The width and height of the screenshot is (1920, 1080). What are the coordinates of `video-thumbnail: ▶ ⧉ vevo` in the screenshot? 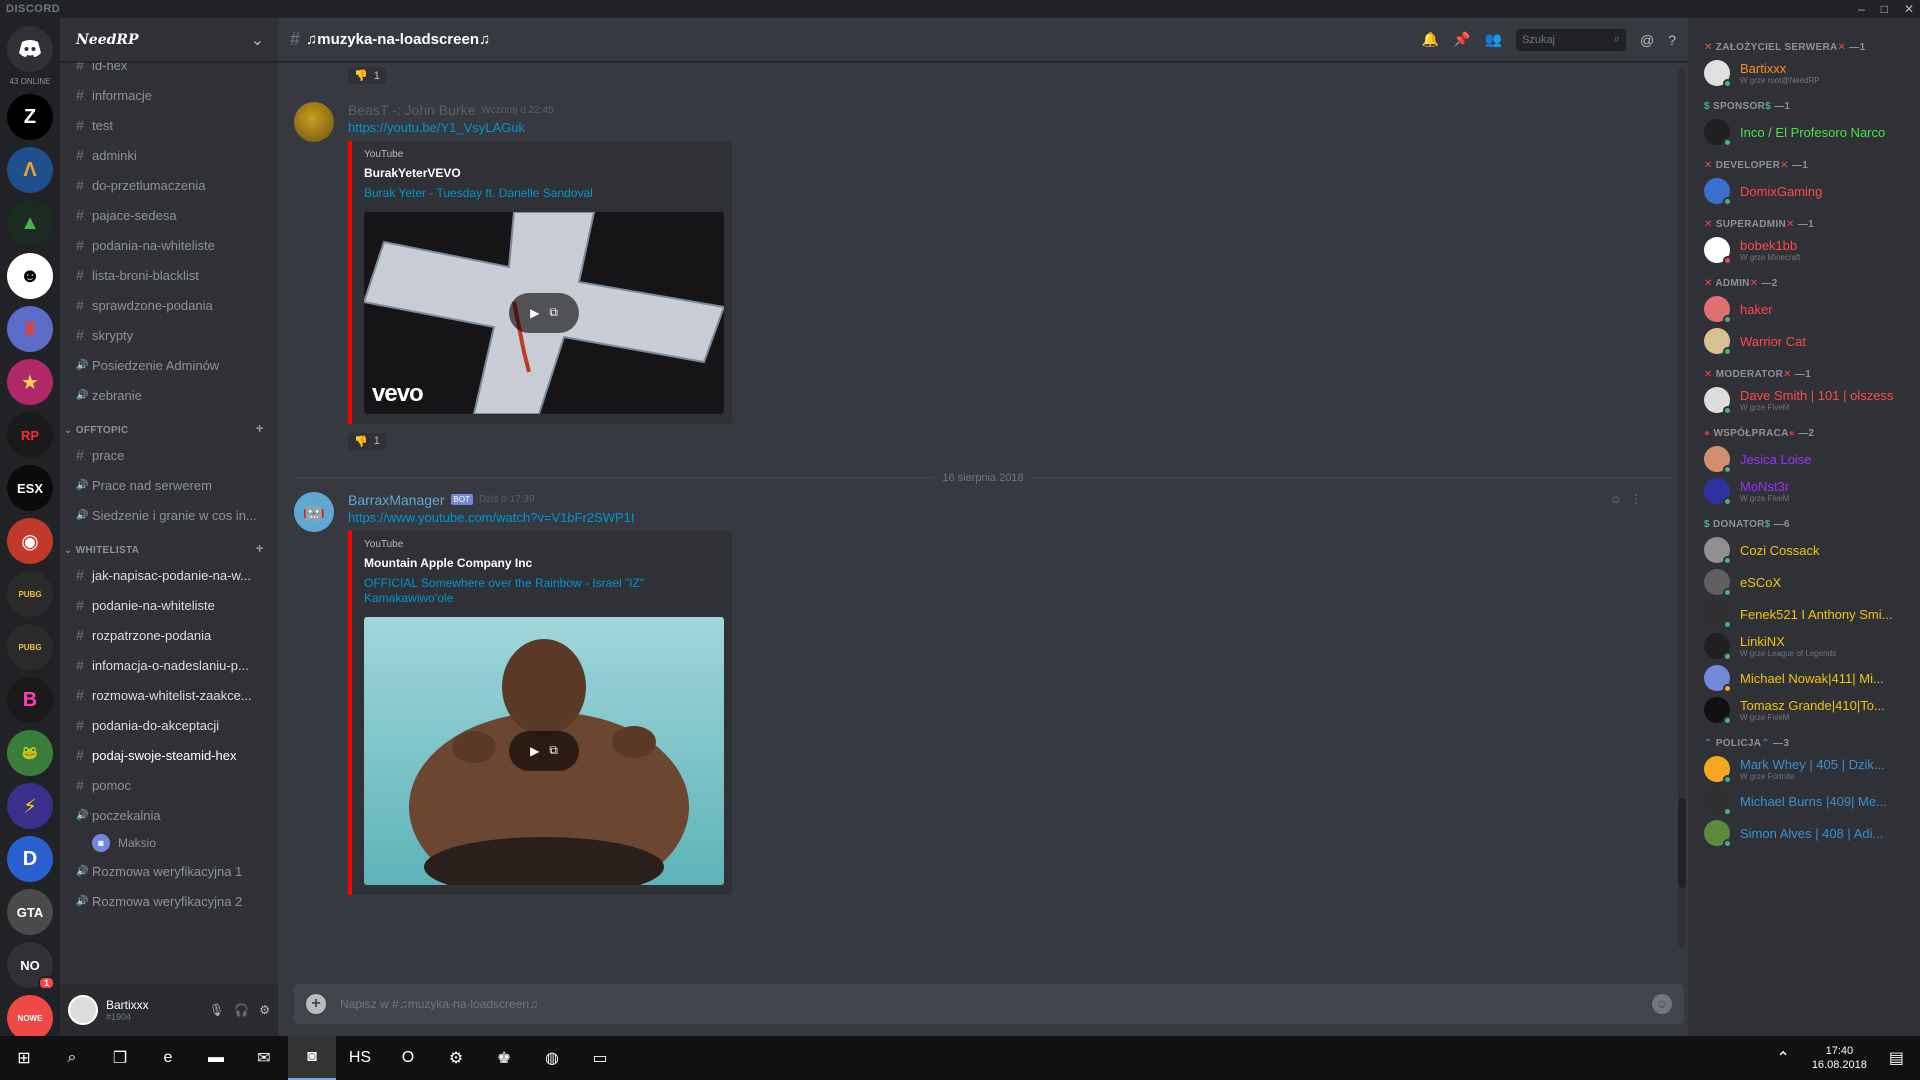 It's located at (544, 312).